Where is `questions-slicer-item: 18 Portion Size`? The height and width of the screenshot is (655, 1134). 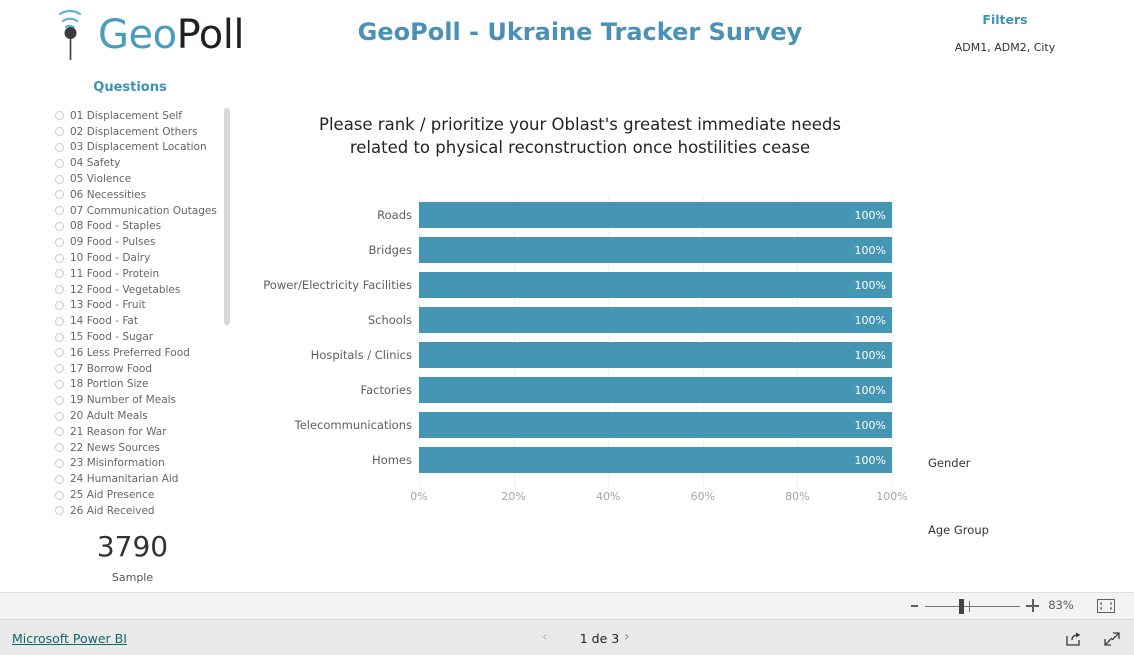 questions-slicer-item: 18 Portion Size is located at coordinates (145, 385).